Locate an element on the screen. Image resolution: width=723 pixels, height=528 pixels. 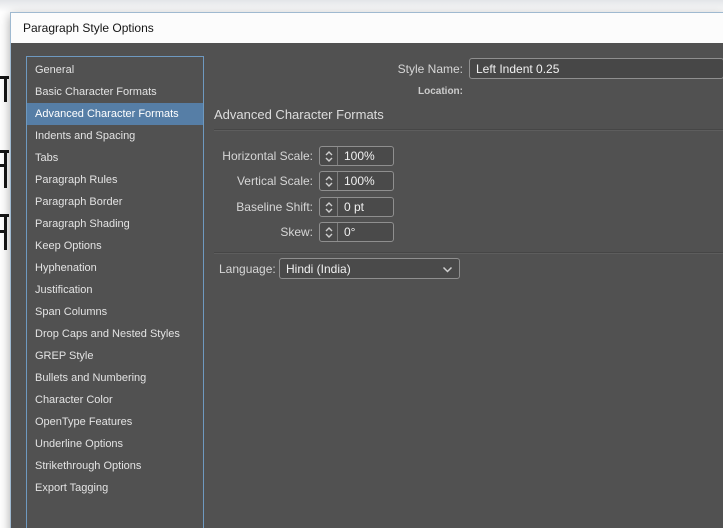
language-row: Language: Hindi (India) is located at coordinates (339, 268).